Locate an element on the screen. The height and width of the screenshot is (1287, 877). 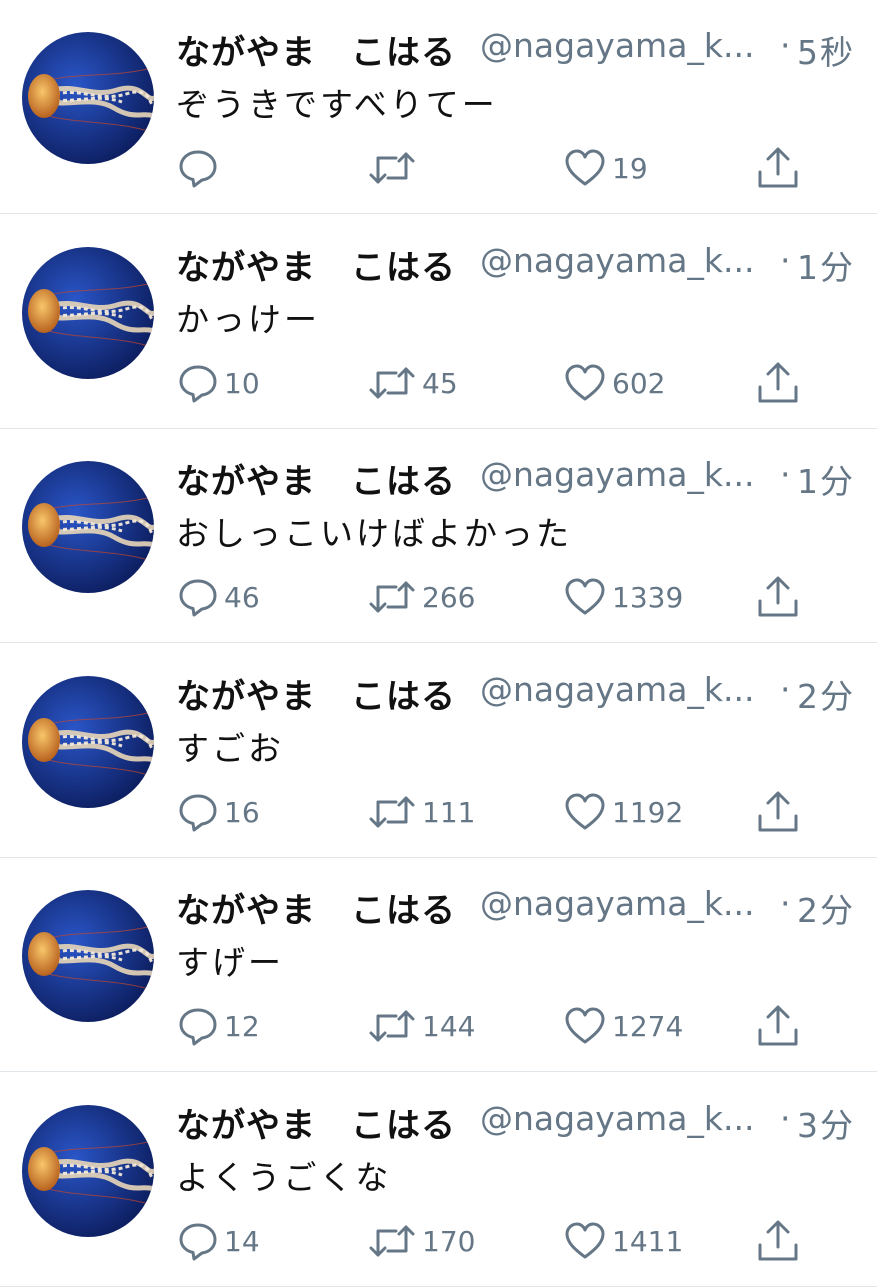
like-button: 1411 is located at coordinates (623, 1241).